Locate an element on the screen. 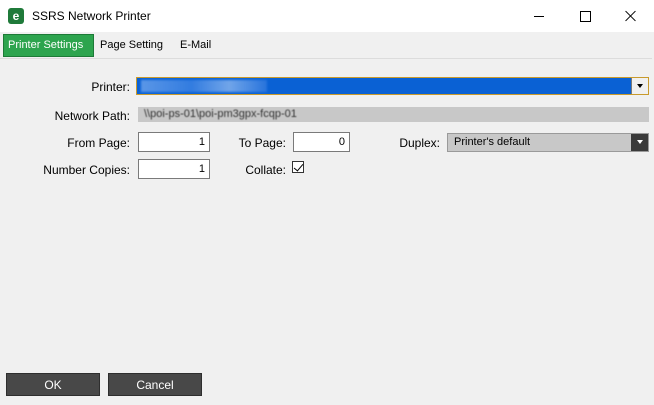 The width and height of the screenshot is (654, 405). network-path-field: \\poi-ps-01\poi-pm3gpx-fcqp-01 is located at coordinates (393, 114).